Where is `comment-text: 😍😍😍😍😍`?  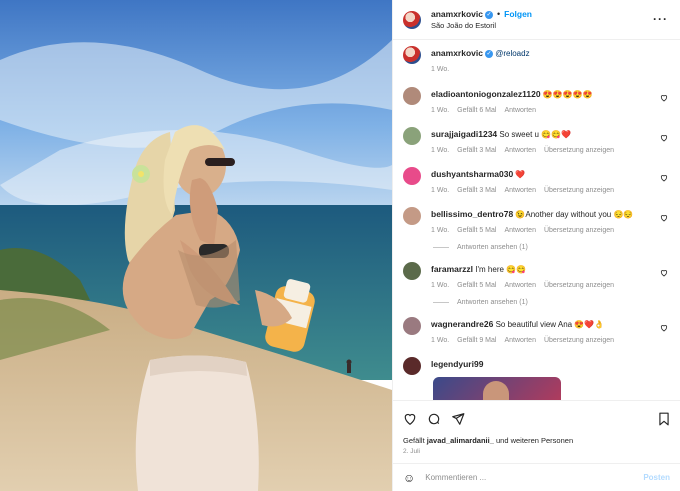 comment-text: 😍😍😍😍😍 is located at coordinates (566, 94).